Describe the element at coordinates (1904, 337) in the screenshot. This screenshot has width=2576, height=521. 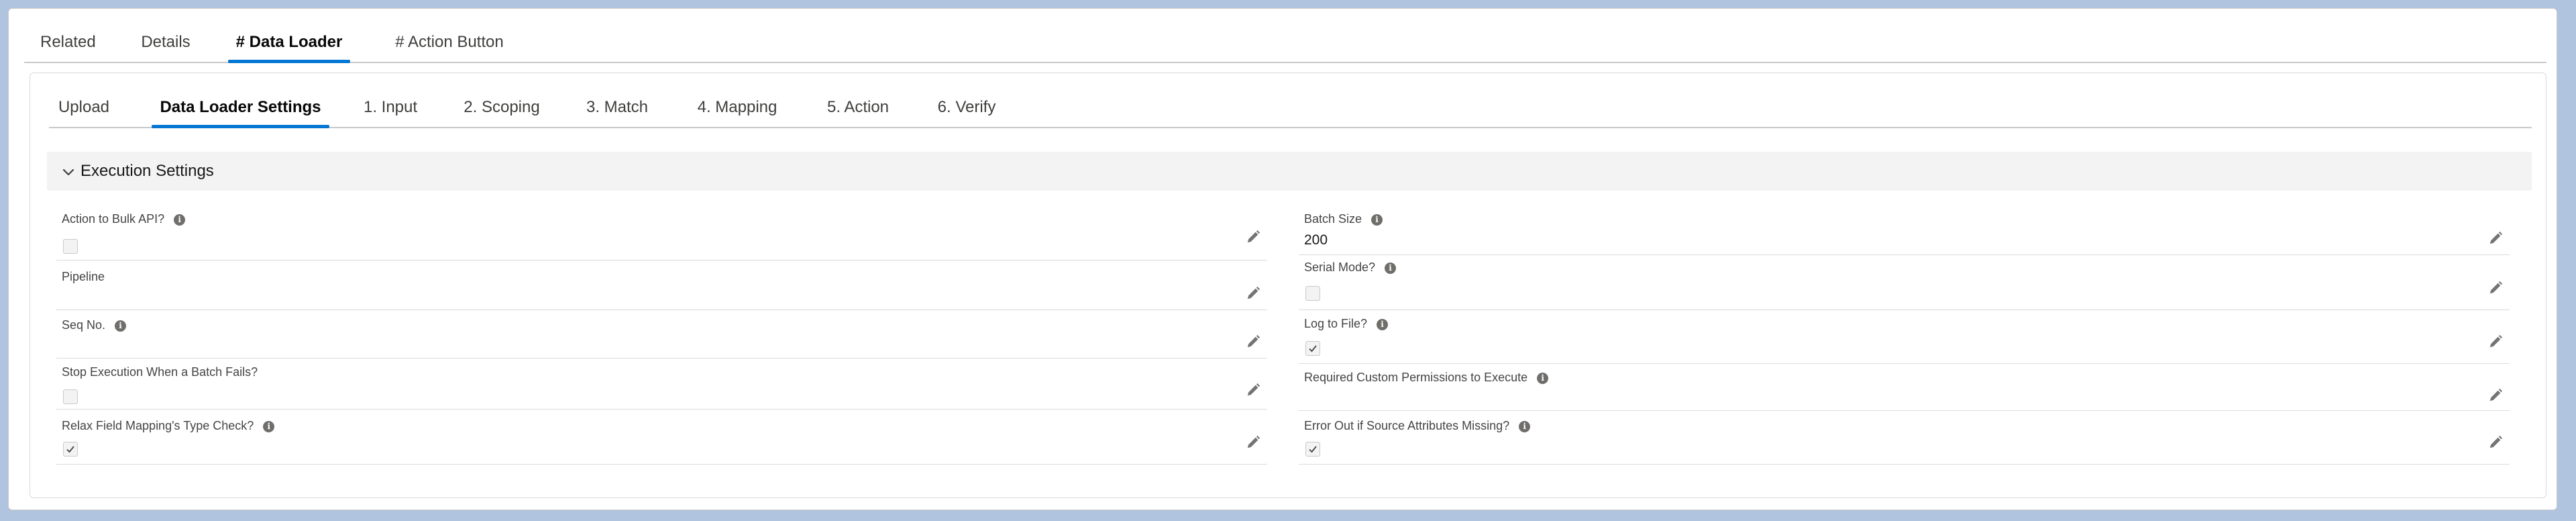
I see `field-log-to-file: Log to File? i` at that location.